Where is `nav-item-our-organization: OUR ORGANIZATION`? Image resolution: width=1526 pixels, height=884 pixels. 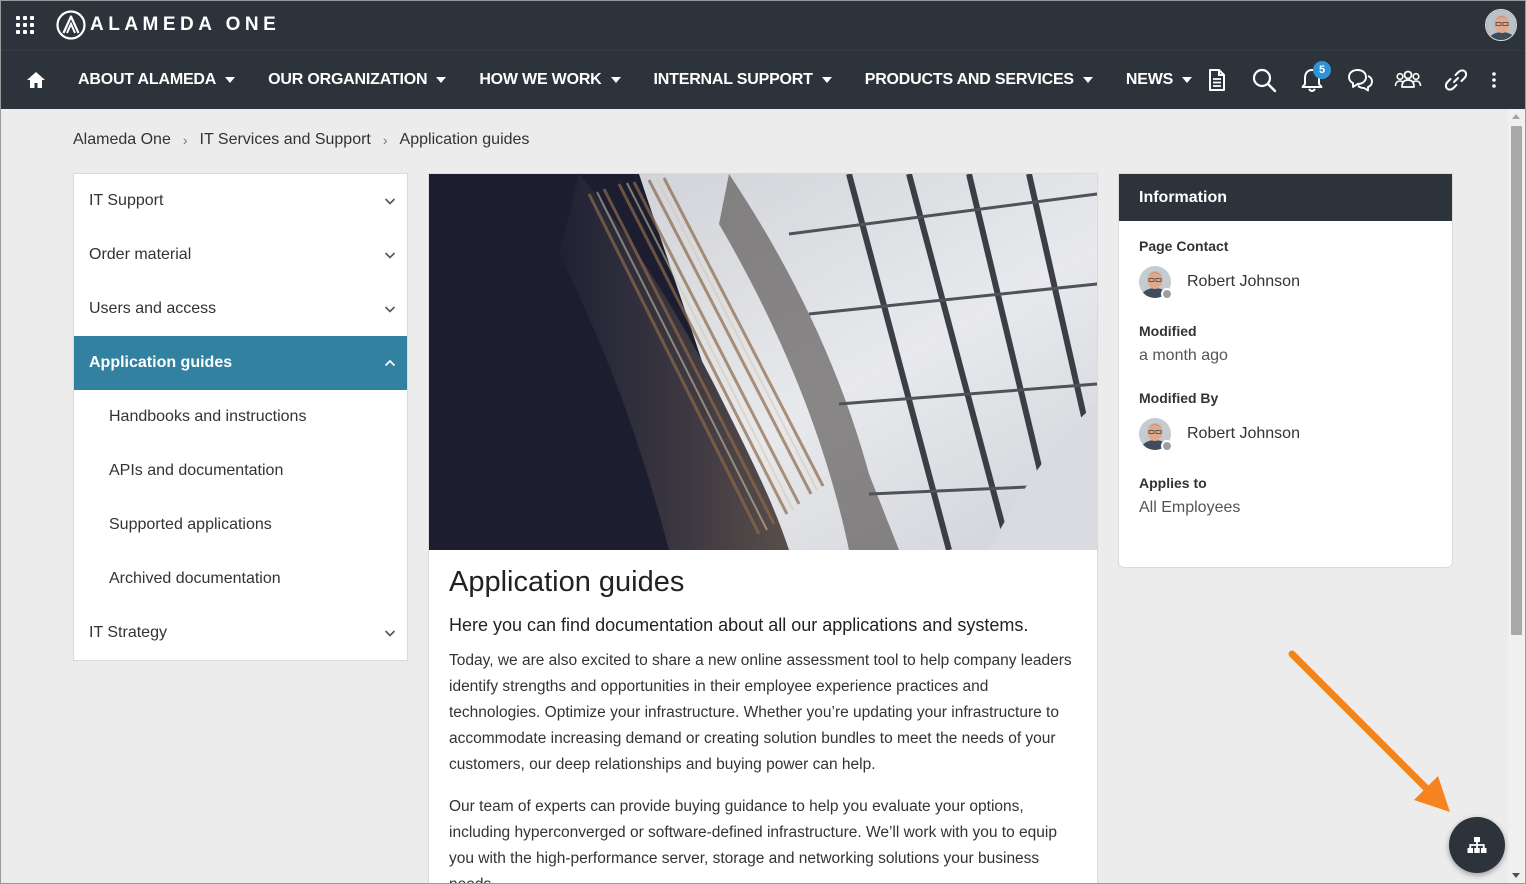
nav-item-our-organization: OUR ORGANIZATION is located at coordinates (357, 80).